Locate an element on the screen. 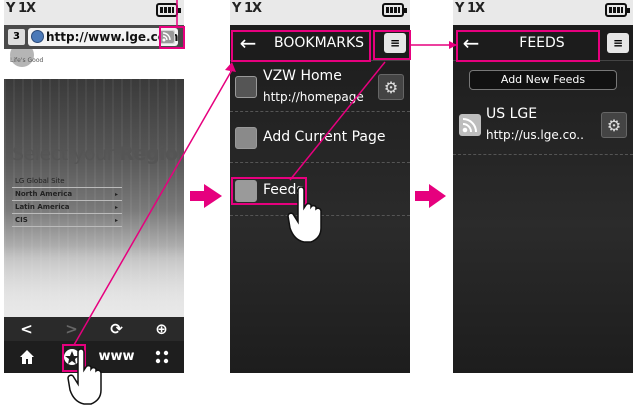 The width and height of the screenshot is (633, 408). rss-highlight-box is located at coordinates (172, 37).